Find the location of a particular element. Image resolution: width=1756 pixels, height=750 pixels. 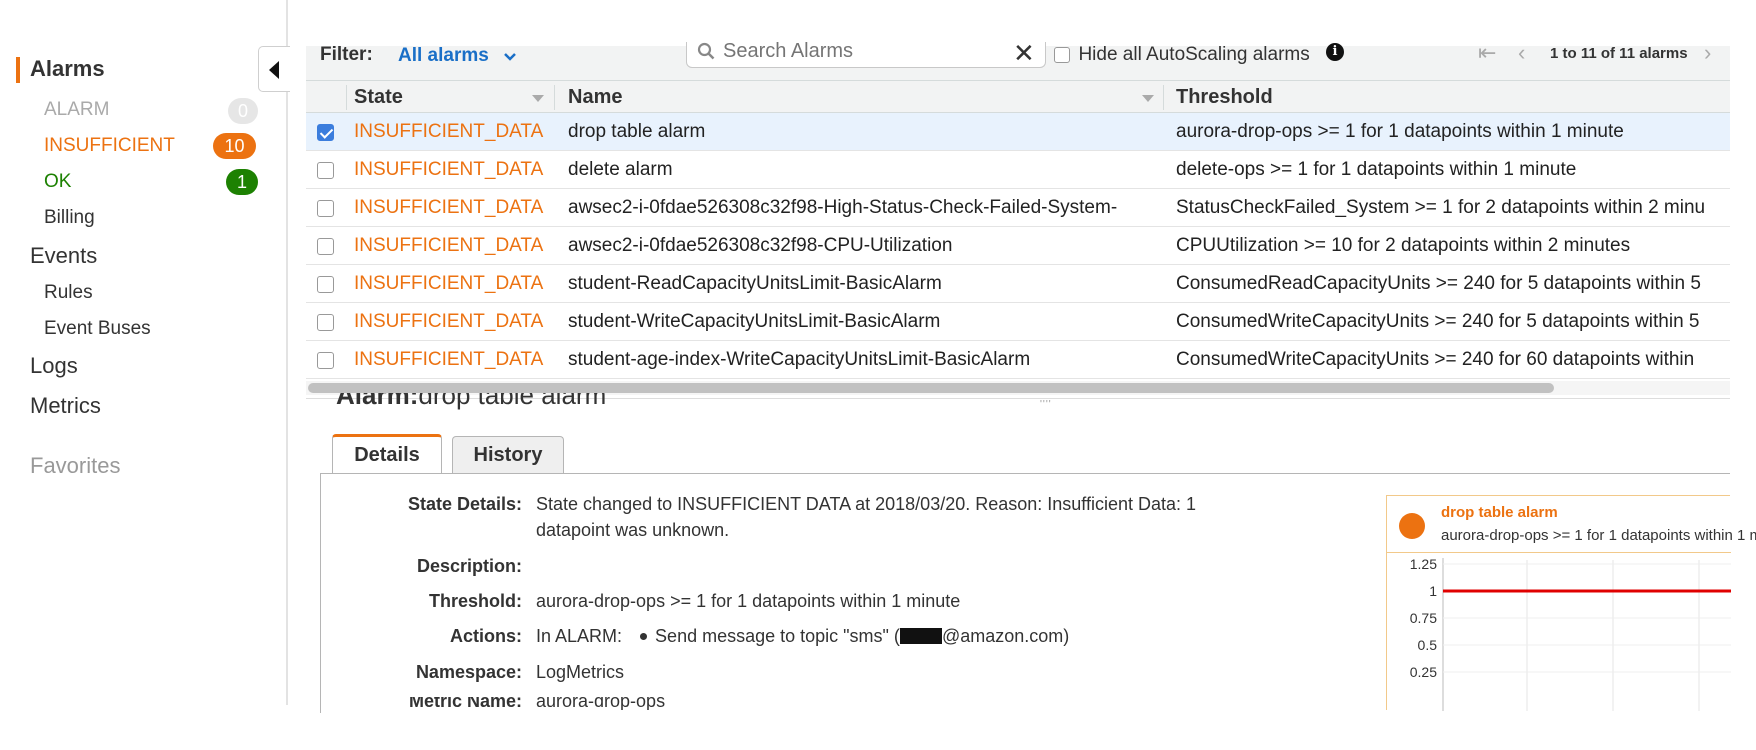

sidebar-item-label: OK is located at coordinates (58, 181).